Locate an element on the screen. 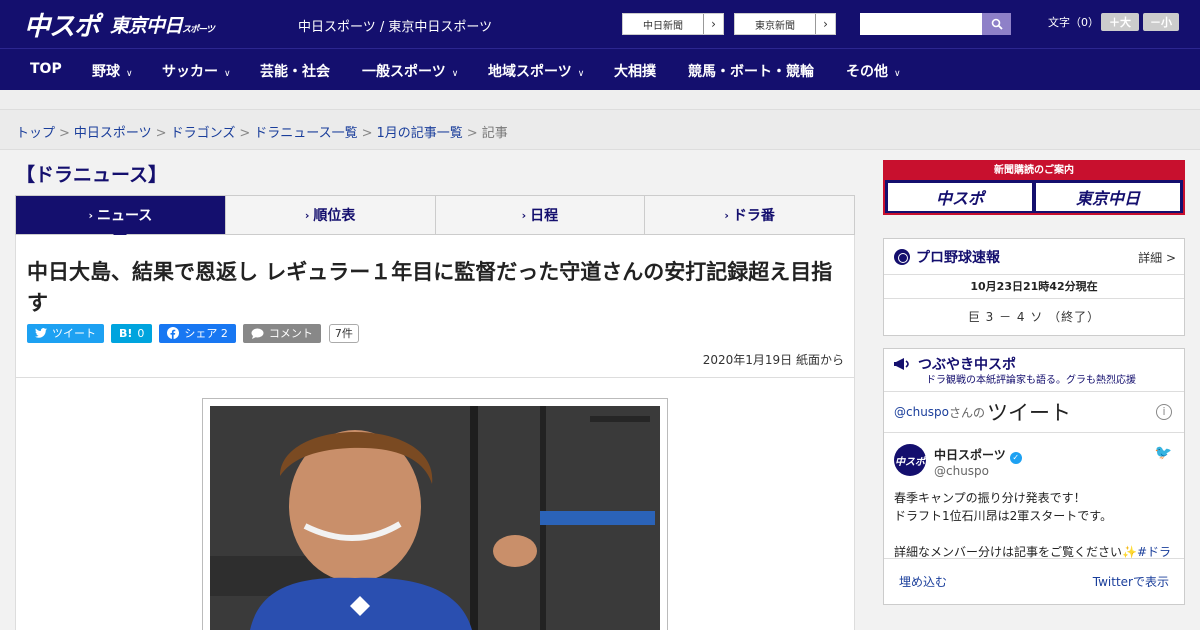 The width and height of the screenshot is (1200, 630). tab-label: ニュース is located at coordinates (124, 216).